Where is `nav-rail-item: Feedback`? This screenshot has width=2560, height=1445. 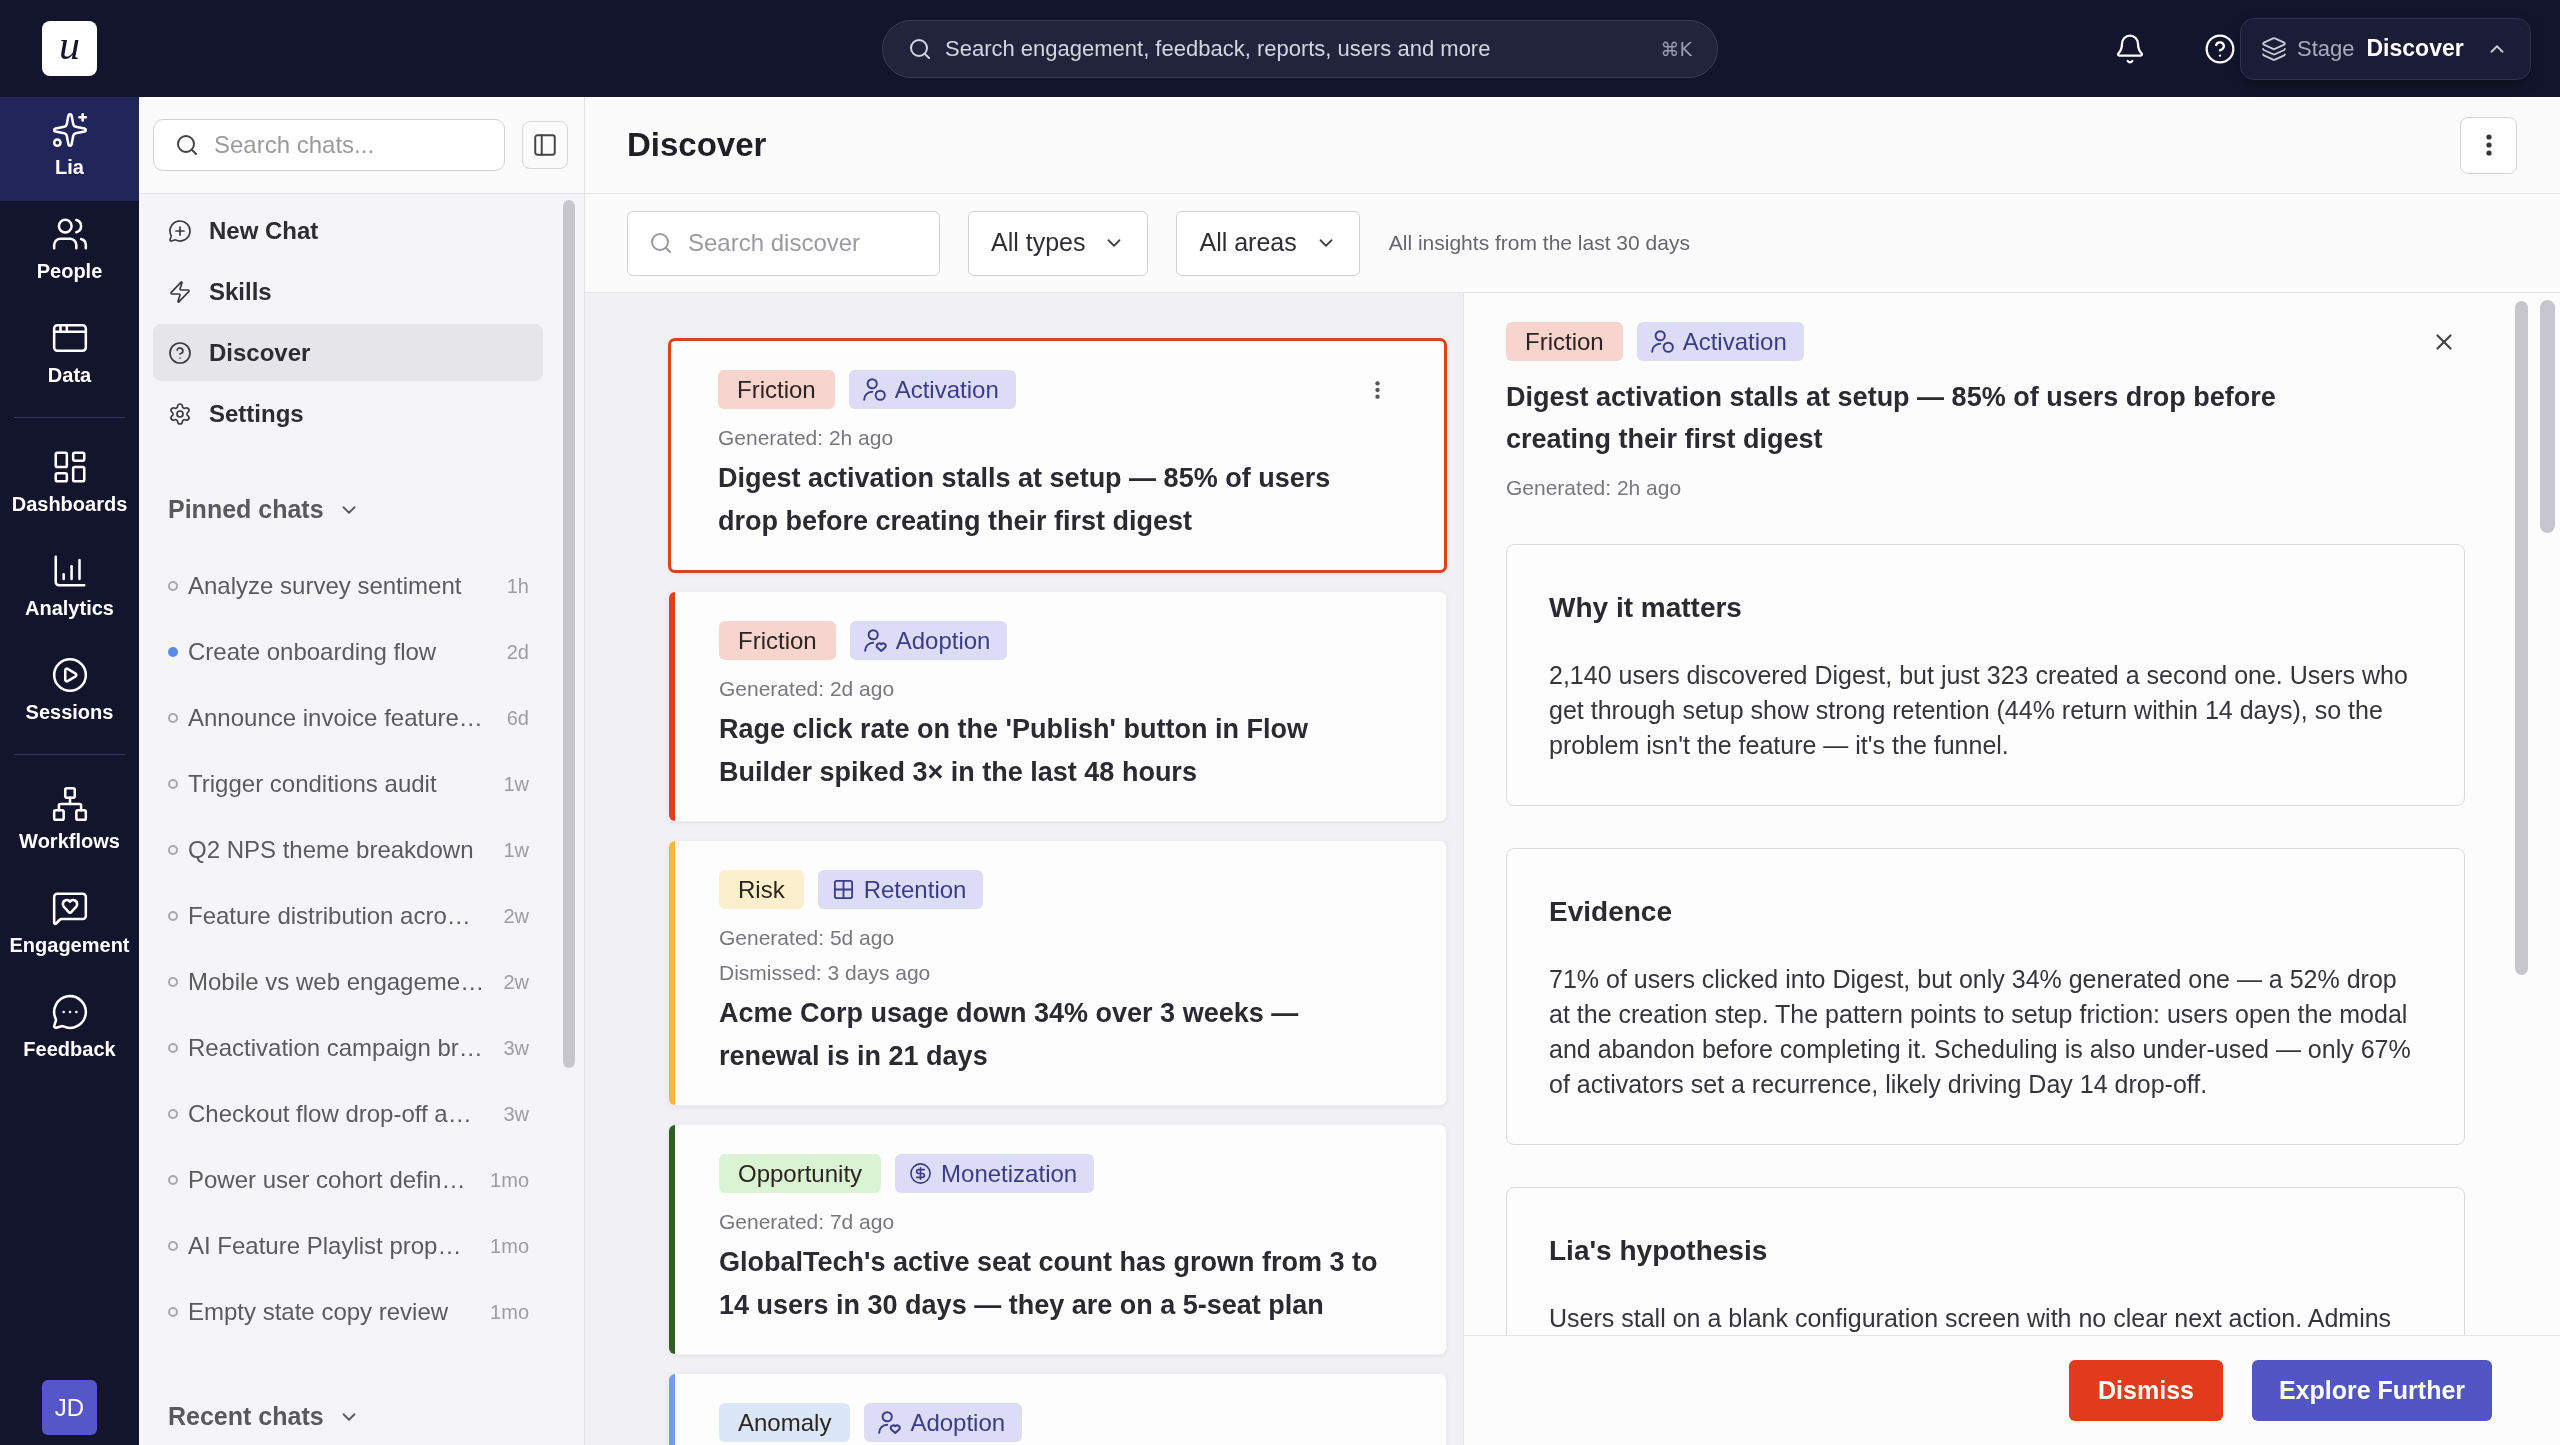 nav-rail-item: Feedback is located at coordinates (69, 1031).